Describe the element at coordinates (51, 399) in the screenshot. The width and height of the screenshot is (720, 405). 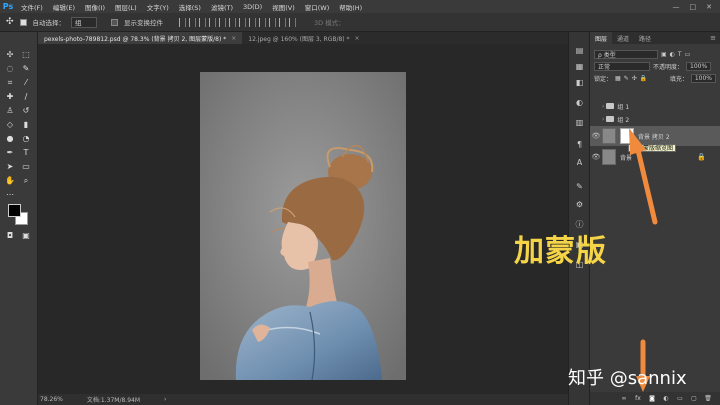
I see `zoom-level: 78.26%` at that location.